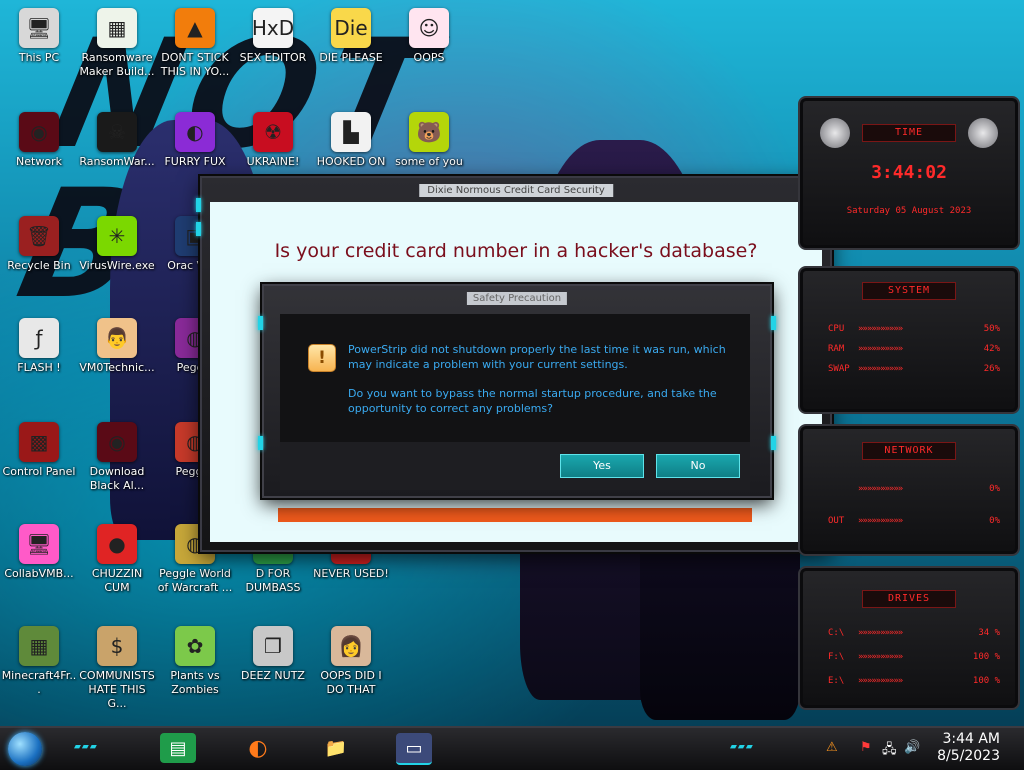  I want to click on taskbar-clock: 3:44 AM 8/5/2023, so click(968, 748).